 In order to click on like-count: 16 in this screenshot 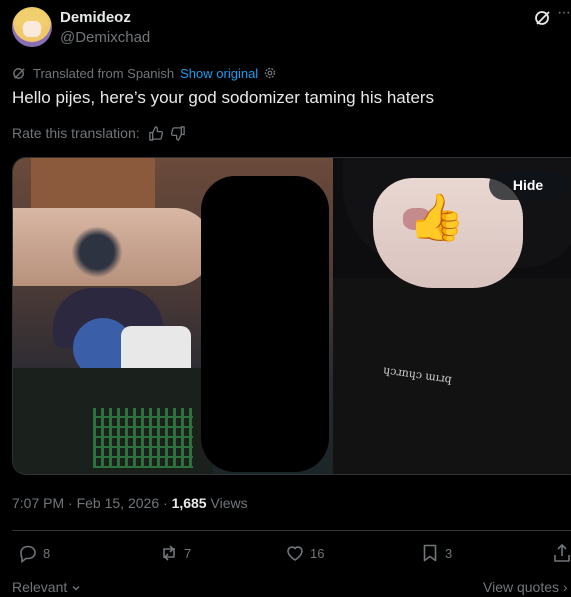, I will do `click(317, 553)`.